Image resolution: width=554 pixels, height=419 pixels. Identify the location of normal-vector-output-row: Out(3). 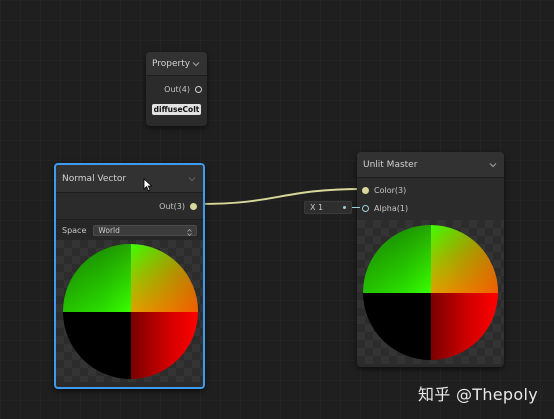
(129, 206).